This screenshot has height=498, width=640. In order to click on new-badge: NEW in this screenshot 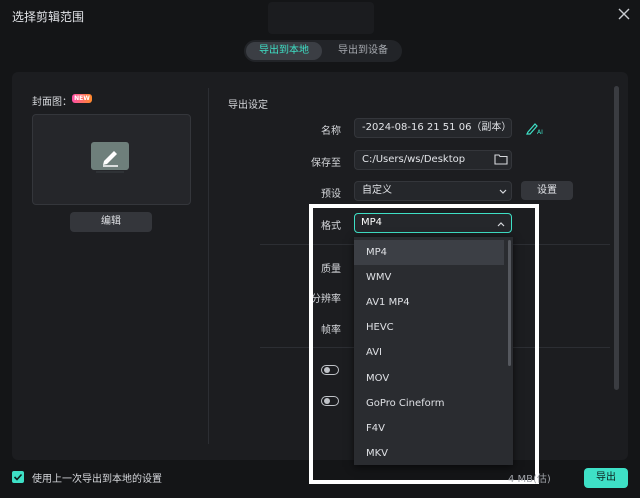, I will do `click(82, 98)`.